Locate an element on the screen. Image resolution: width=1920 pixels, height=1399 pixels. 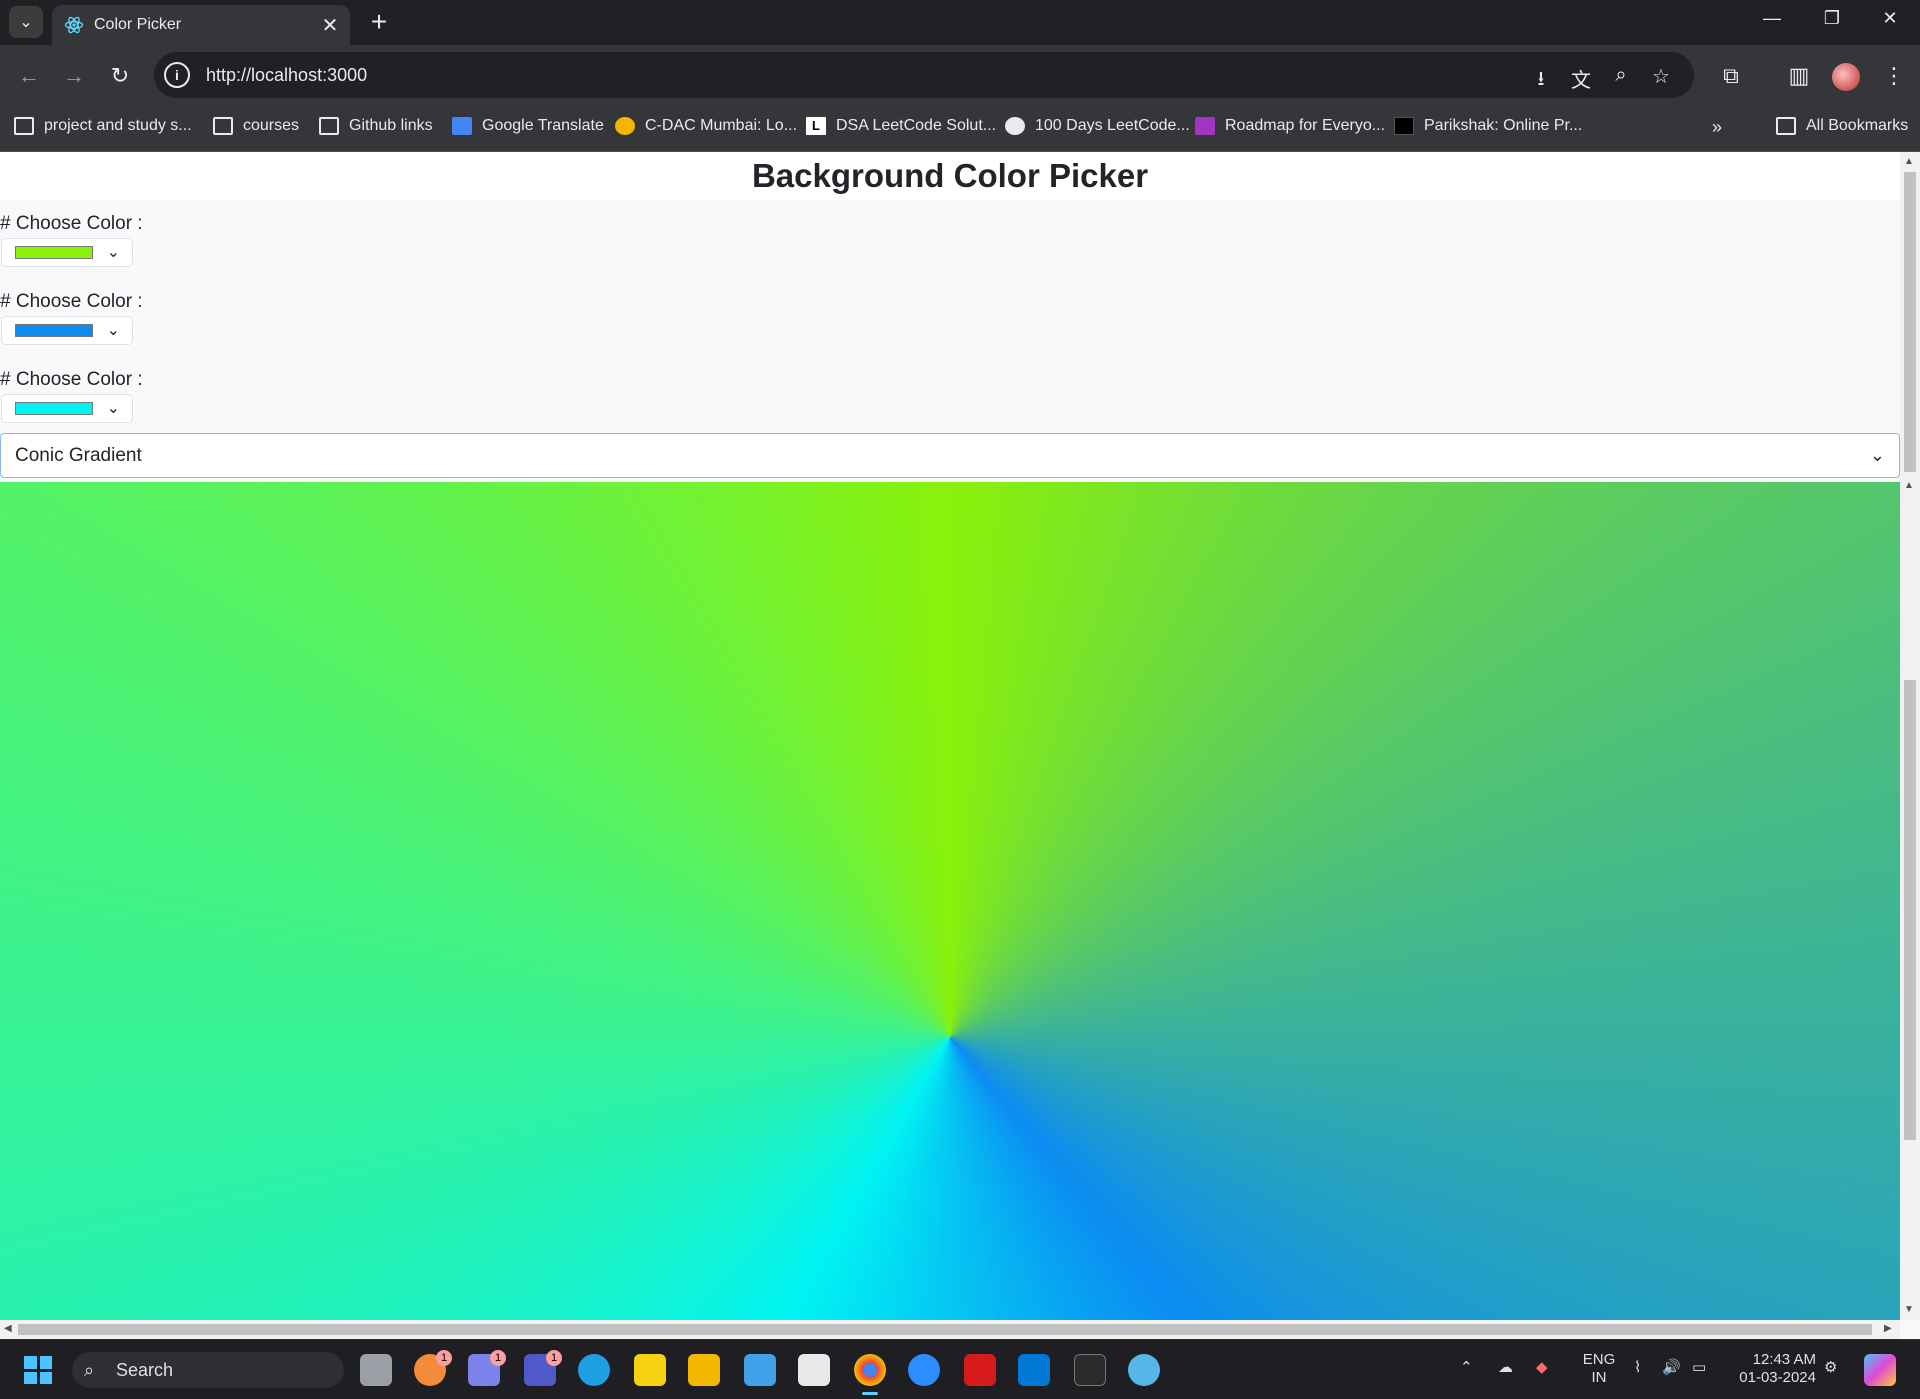
windows-start-icon is located at coordinates (38, 1370).